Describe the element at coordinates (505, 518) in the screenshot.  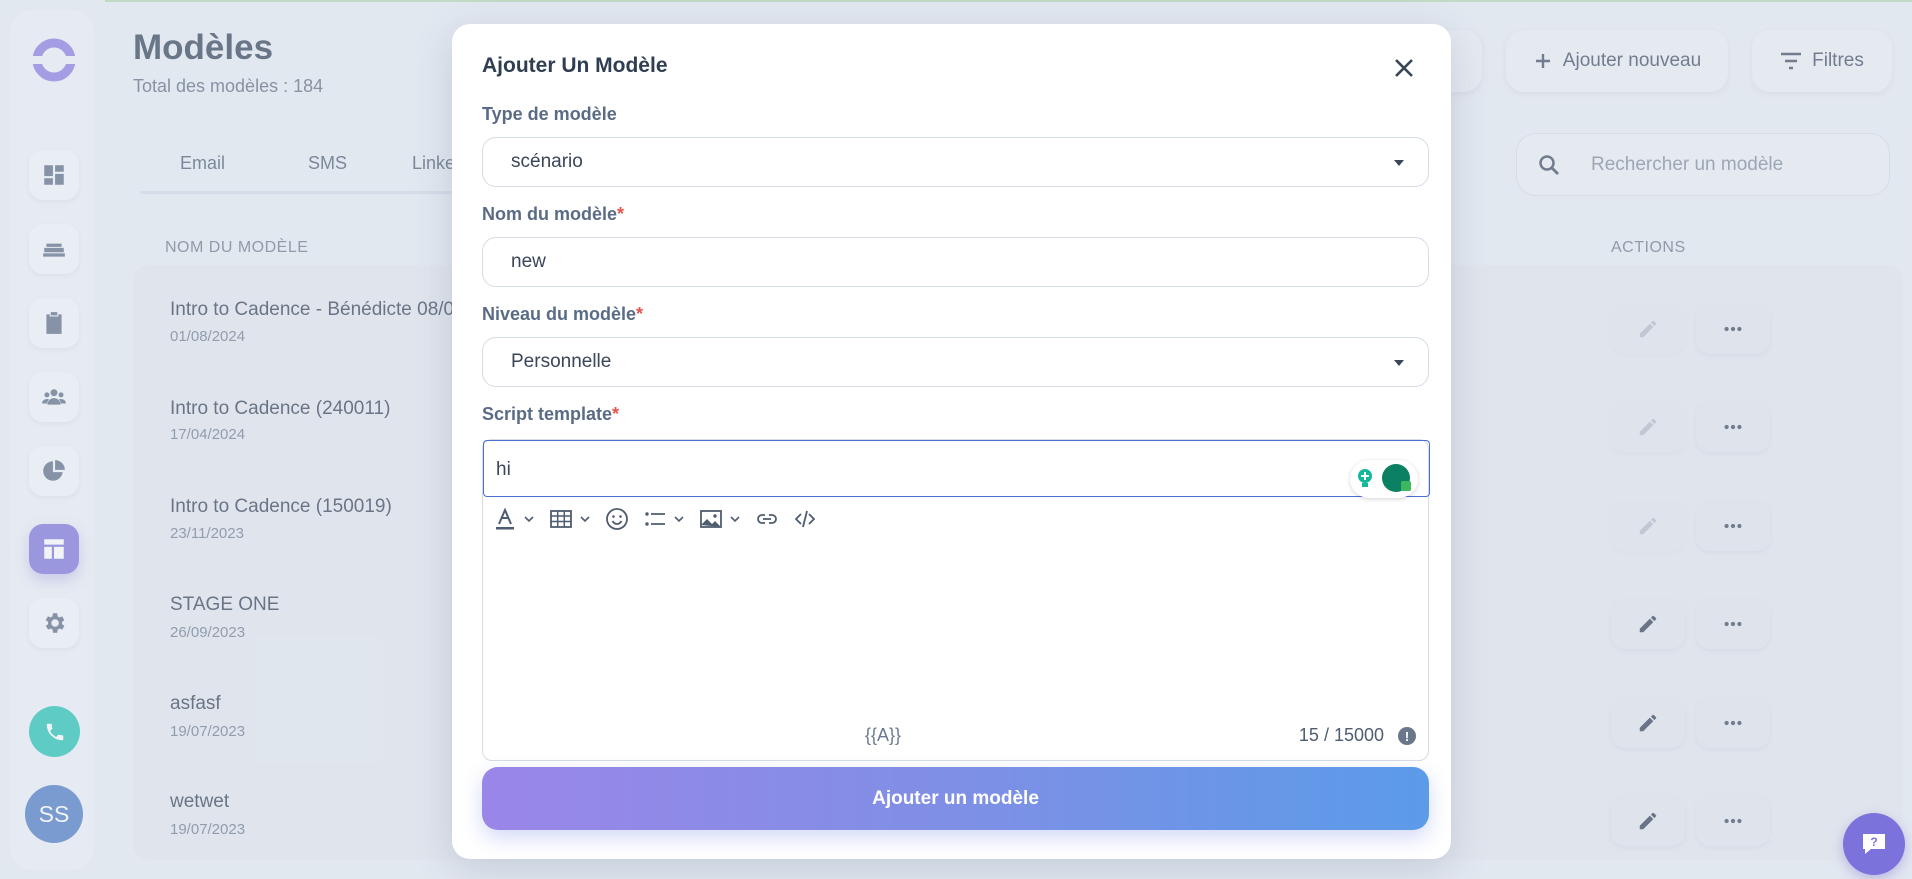
I see `text-color-icon` at that location.